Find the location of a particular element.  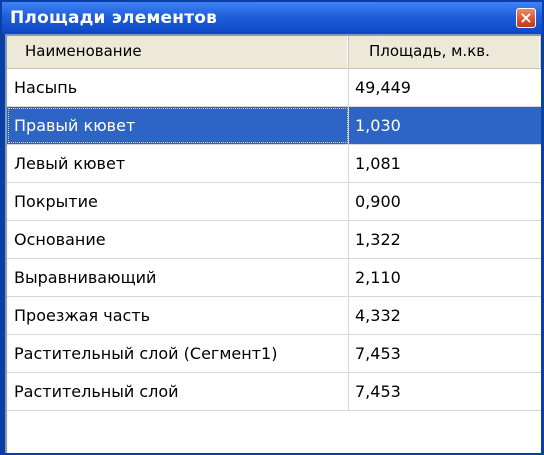

cell-name: Растительный слой (Сегмент1) is located at coordinates (178, 353).